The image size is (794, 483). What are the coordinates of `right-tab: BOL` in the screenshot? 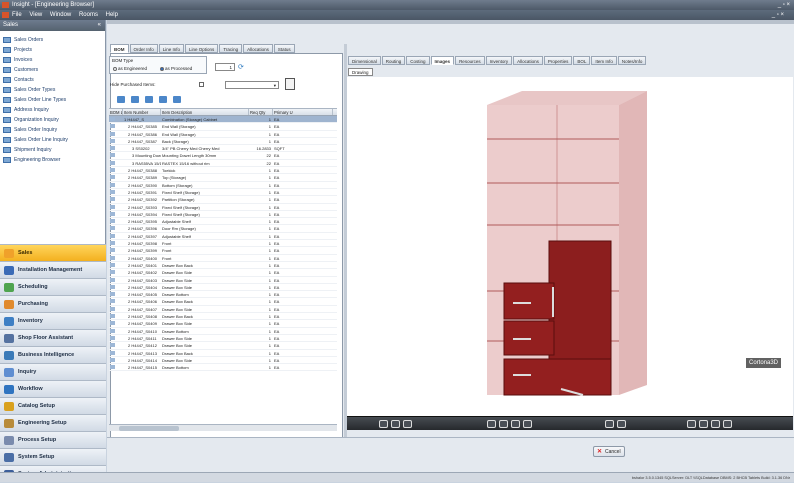 It's located at (582, 60).